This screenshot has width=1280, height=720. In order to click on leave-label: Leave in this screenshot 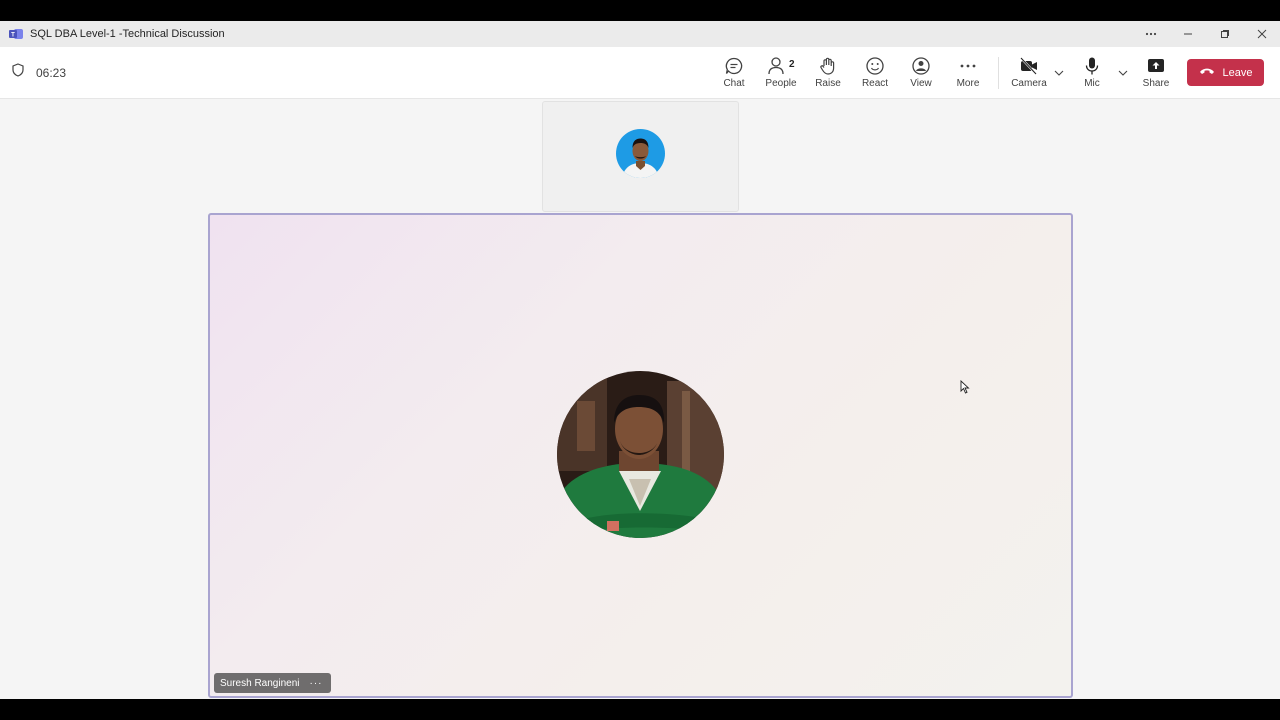, I will do `click(1237, 72)`.